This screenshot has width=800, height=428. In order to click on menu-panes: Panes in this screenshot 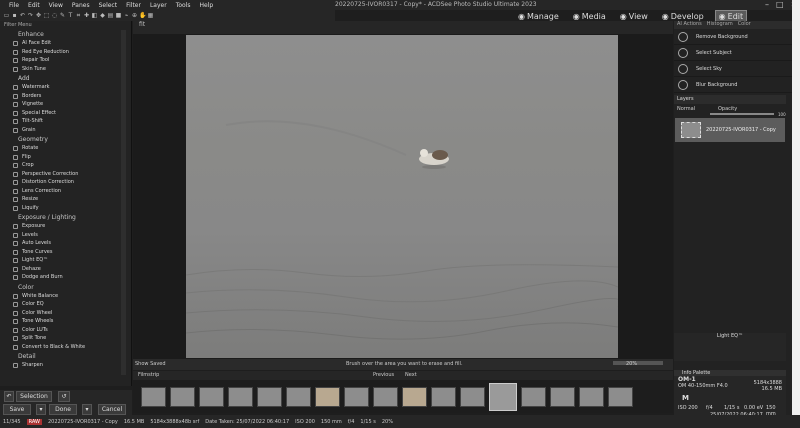, I will do `click(81, 5)`.